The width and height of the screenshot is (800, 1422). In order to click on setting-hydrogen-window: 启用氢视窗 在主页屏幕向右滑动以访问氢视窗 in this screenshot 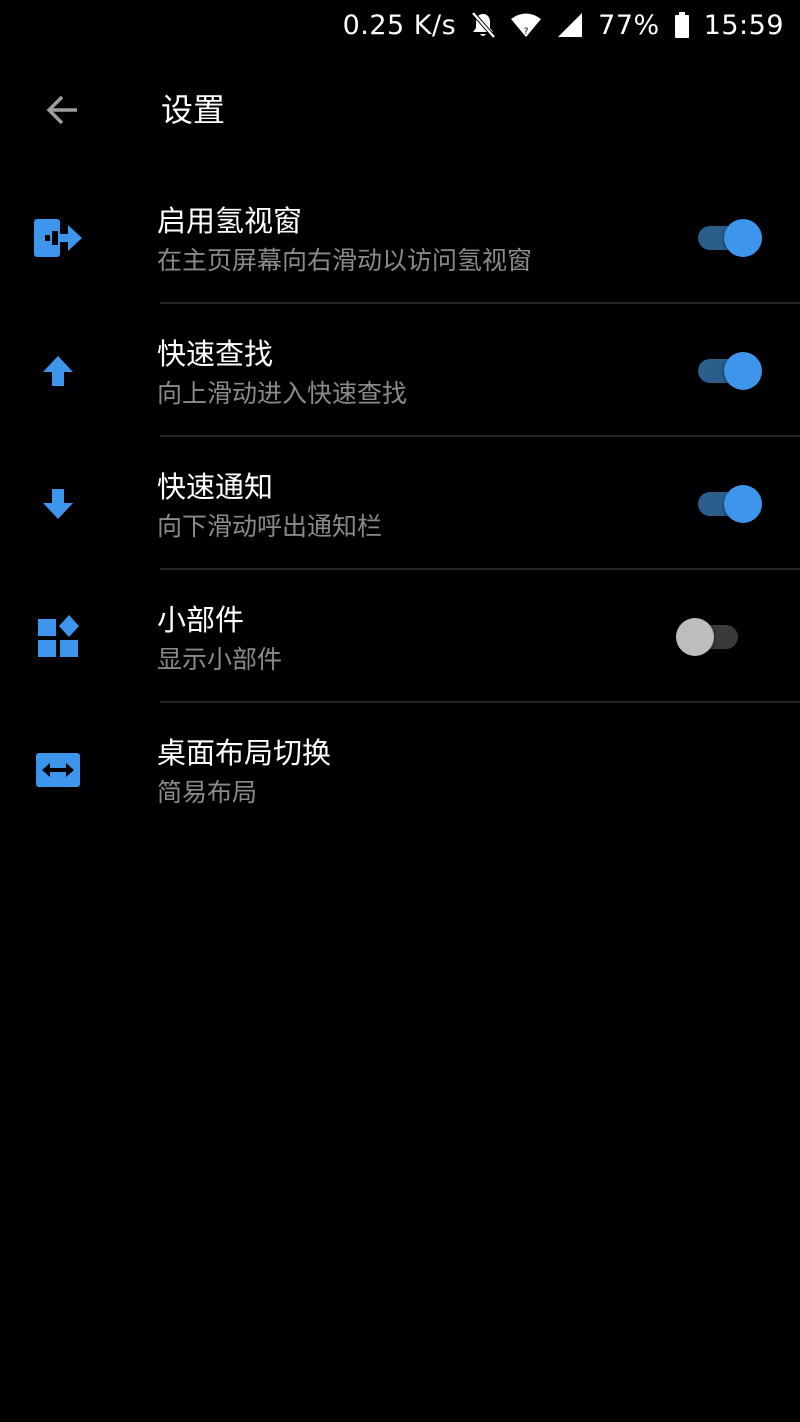, I will do `click(400, 237)`.